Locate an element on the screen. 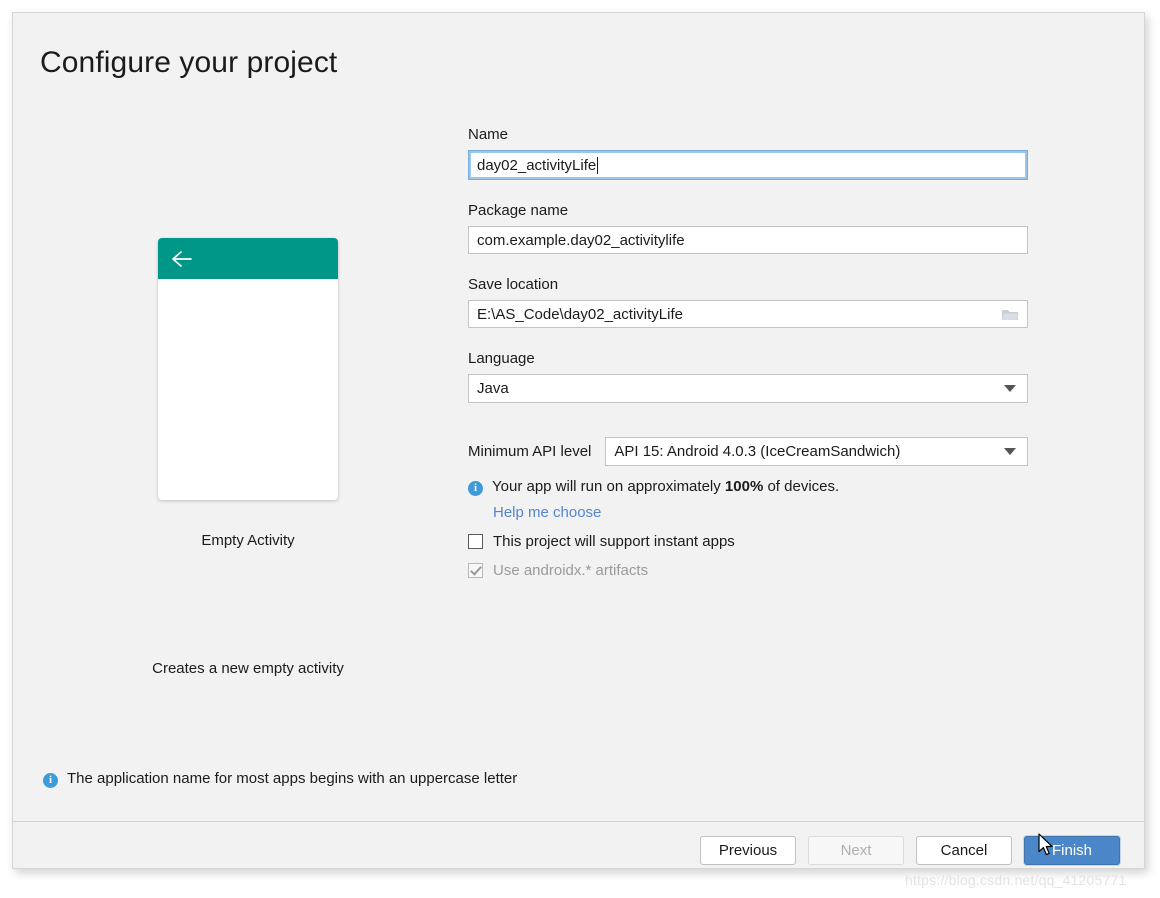  name-input-value: day02_activityLife is located at coordinates (537, 165).